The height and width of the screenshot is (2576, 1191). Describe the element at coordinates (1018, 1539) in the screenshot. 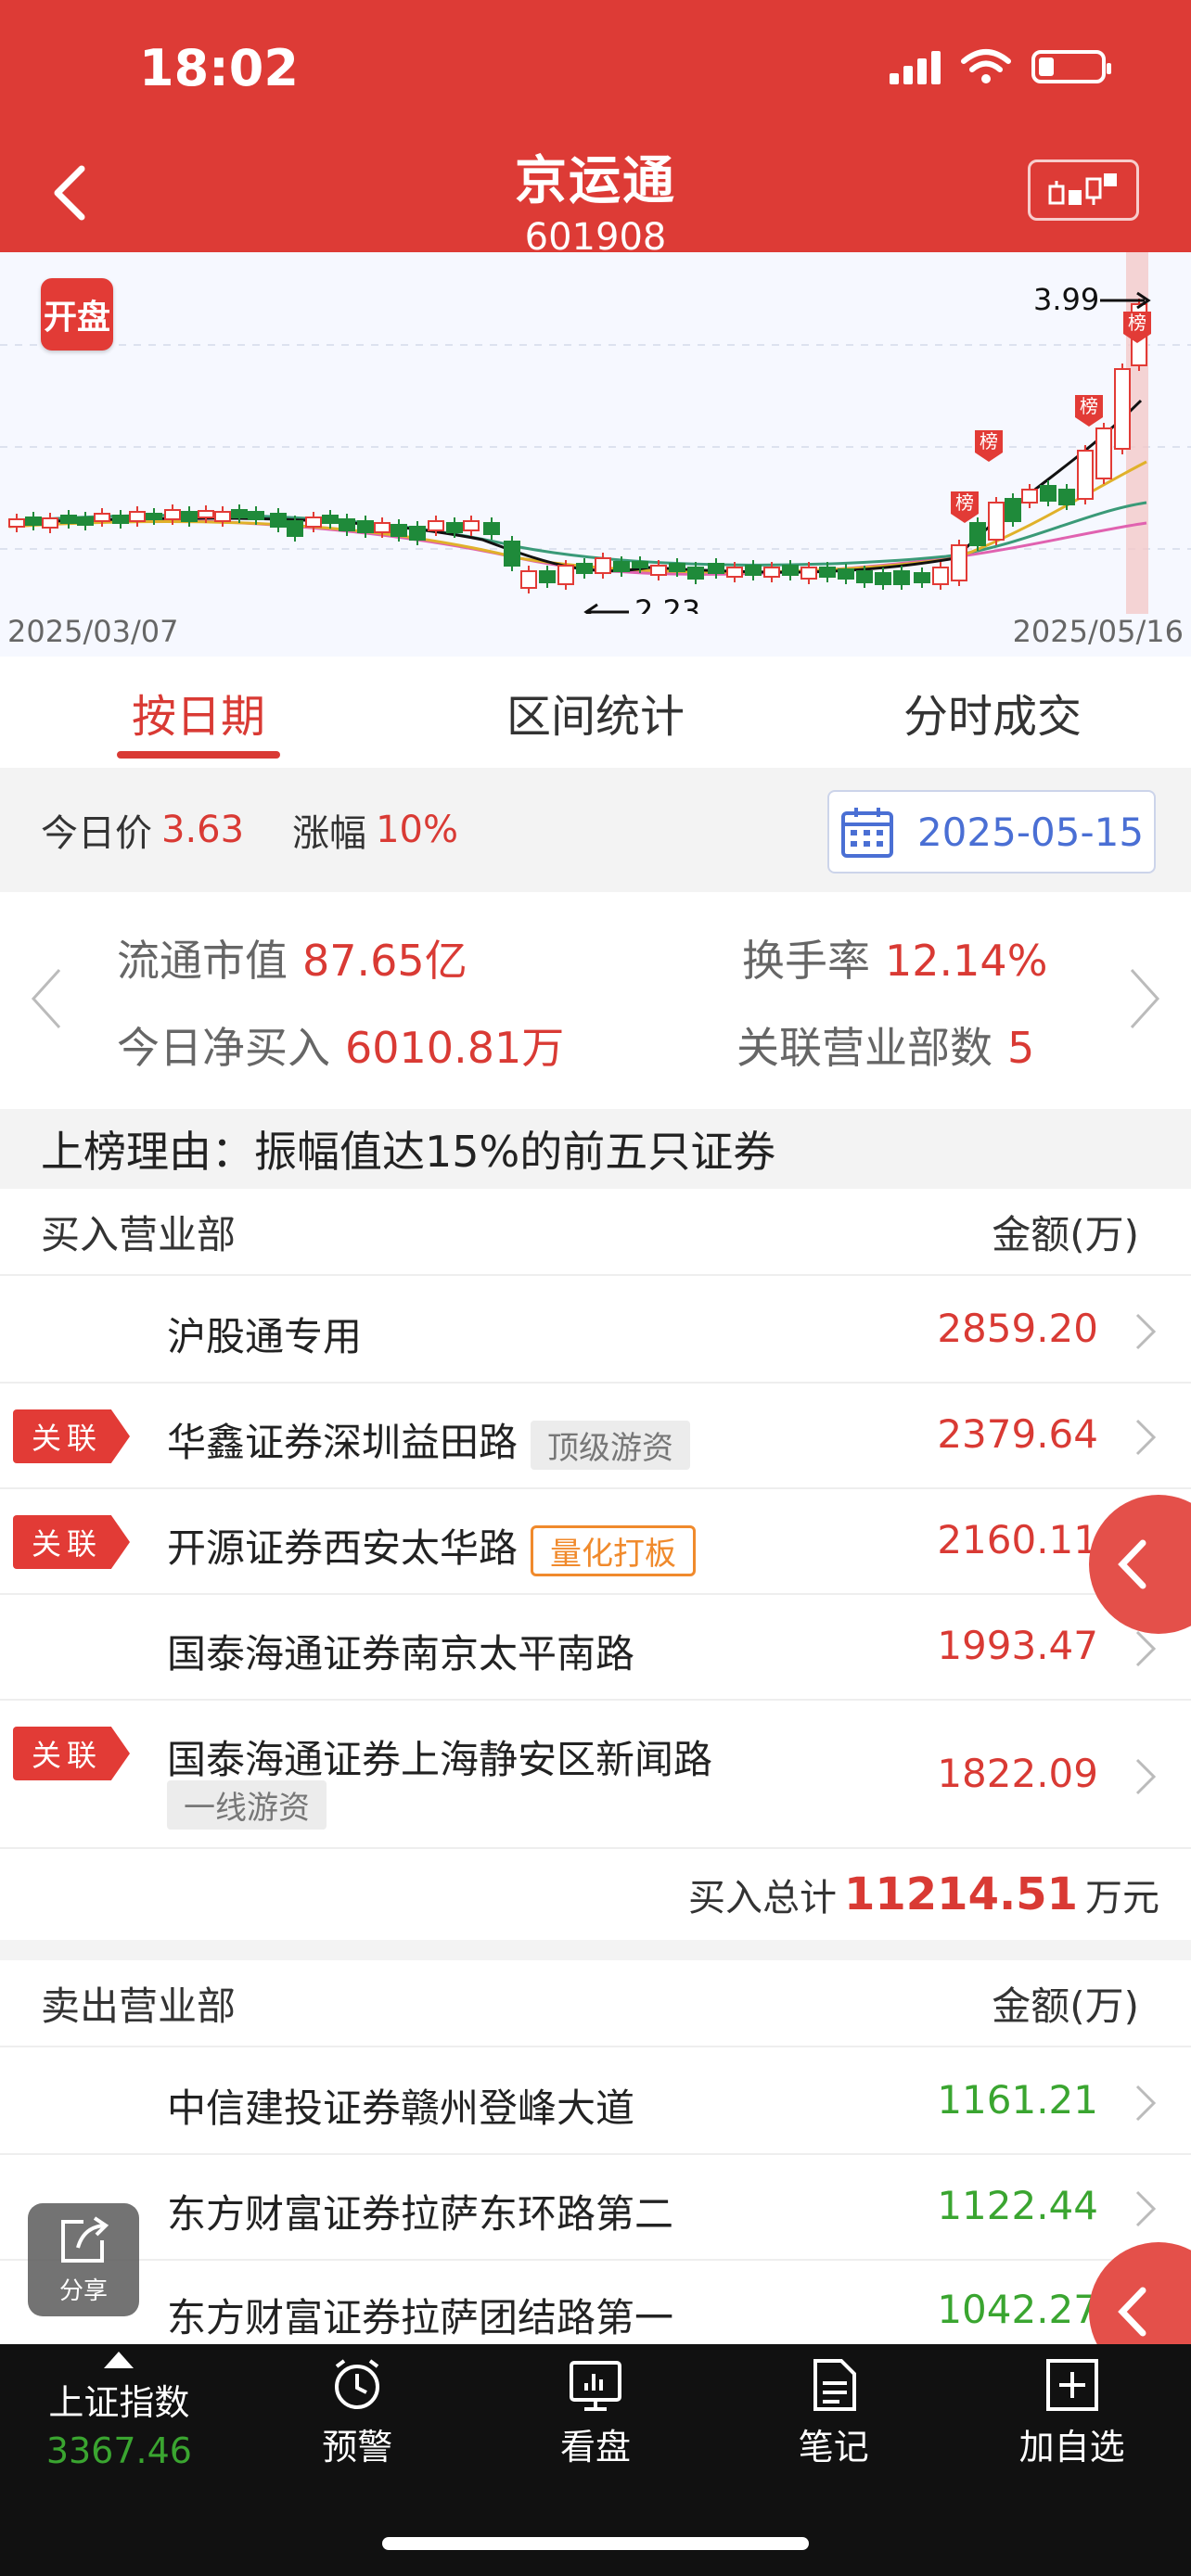

I see `buy-amount: 2160.11` at that location.